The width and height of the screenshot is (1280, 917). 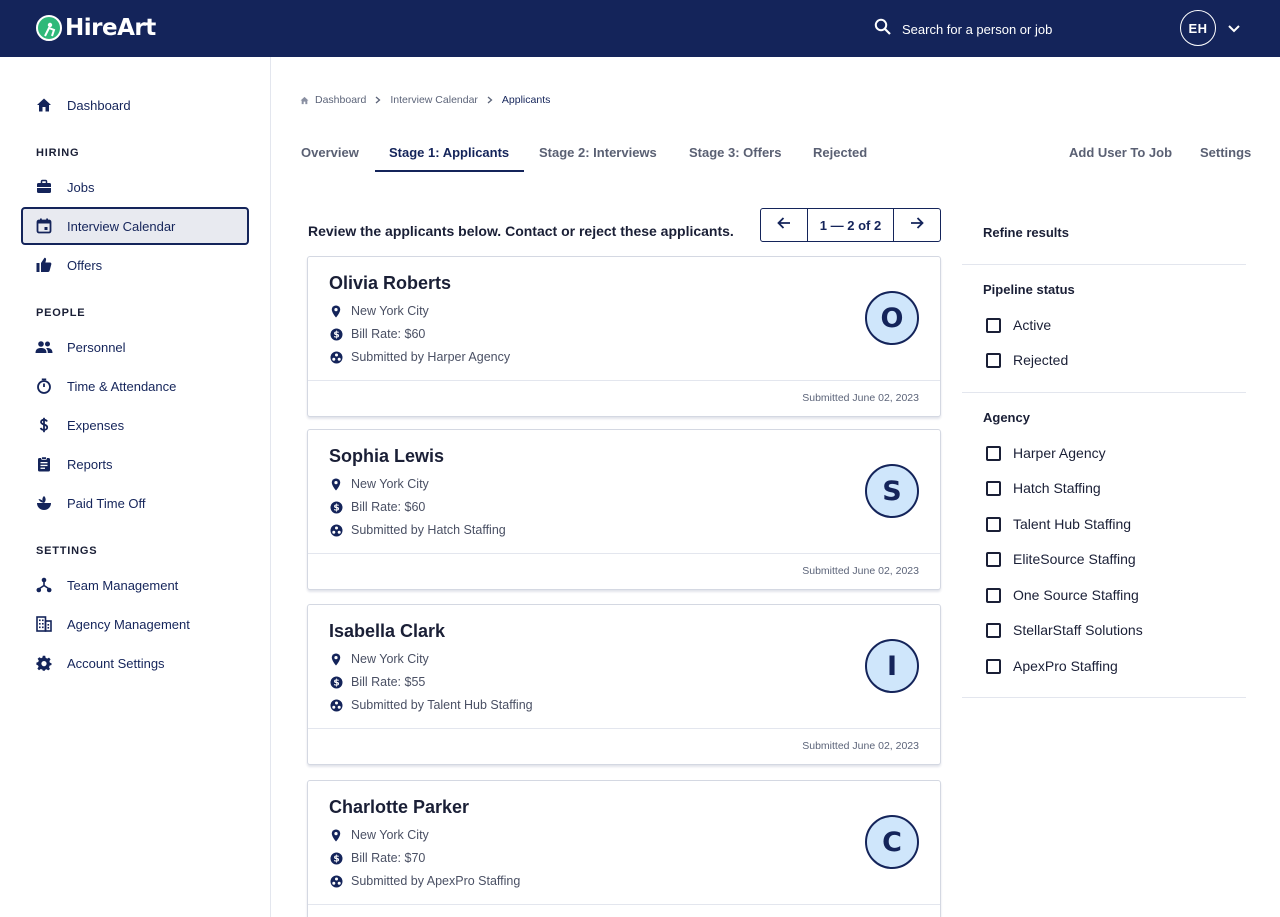 What do you see at coordinates (81, 187) in the screenshot?
I see `sidebar-item-label: Jobs` at bounding box center [81, 187].